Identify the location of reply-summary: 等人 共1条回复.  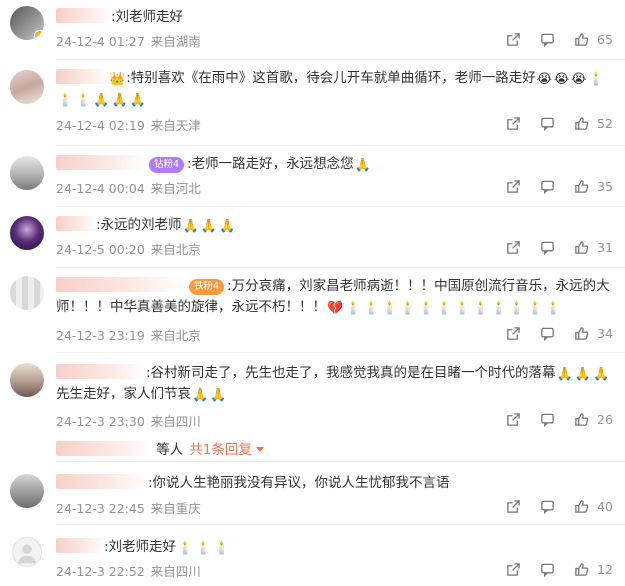
(160, 448).